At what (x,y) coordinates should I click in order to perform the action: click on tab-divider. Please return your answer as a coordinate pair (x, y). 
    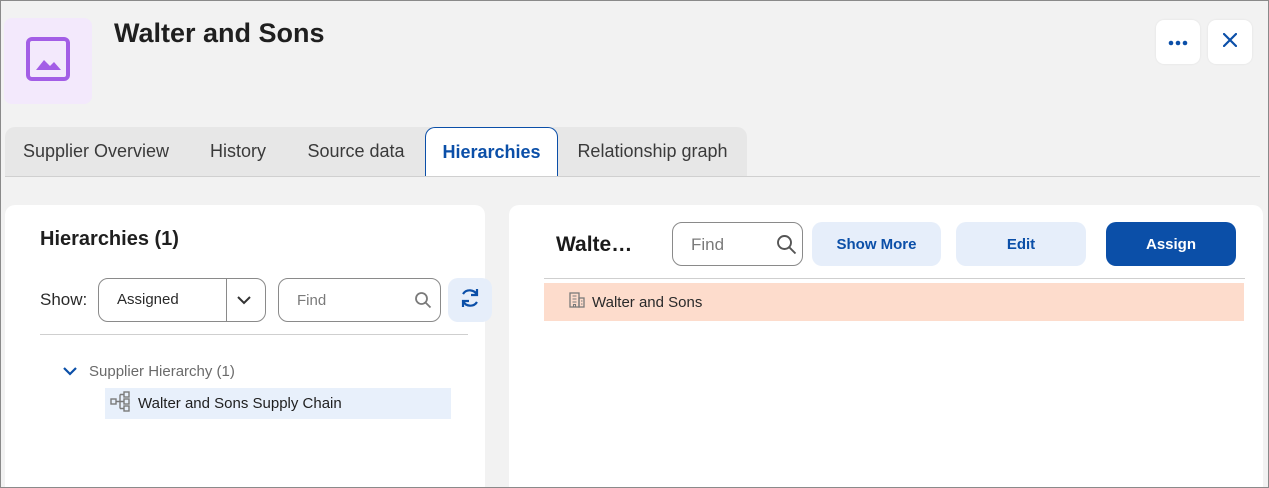
    Looking at the image, I should click on (632, 176).